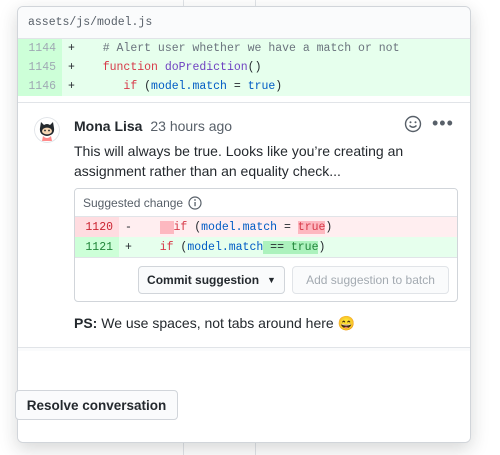  Describe the element at coordinates (277, 247) in the screenshot. I see `added-operator: ==` at that location.